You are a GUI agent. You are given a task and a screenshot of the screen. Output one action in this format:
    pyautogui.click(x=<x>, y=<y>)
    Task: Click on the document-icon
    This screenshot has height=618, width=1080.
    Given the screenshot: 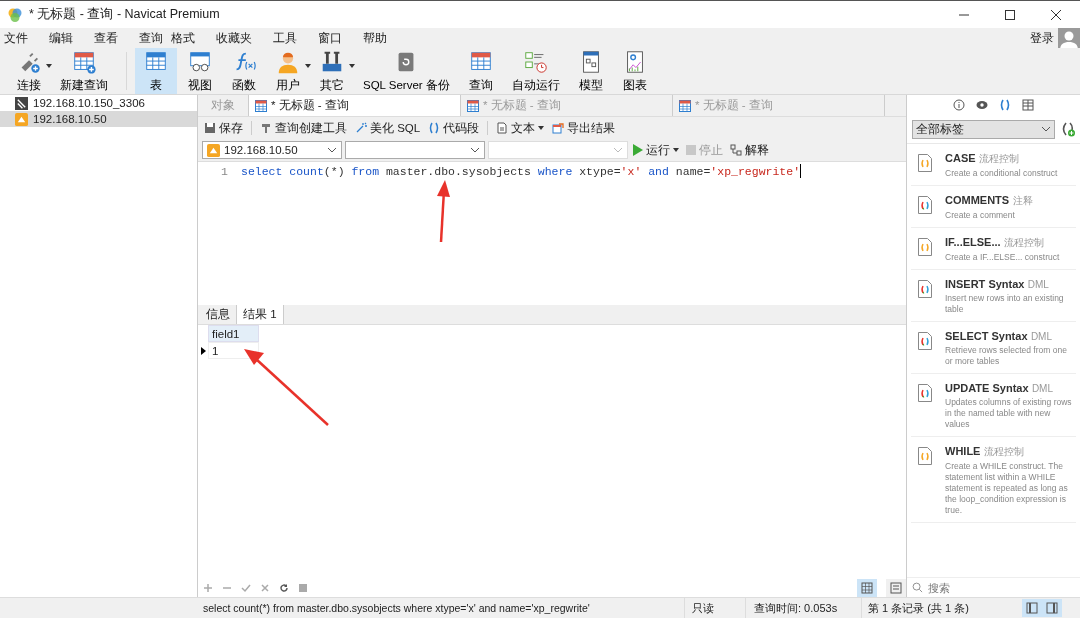 What is the action you would take?
    pyautogui.click(x=502, y=128)
    